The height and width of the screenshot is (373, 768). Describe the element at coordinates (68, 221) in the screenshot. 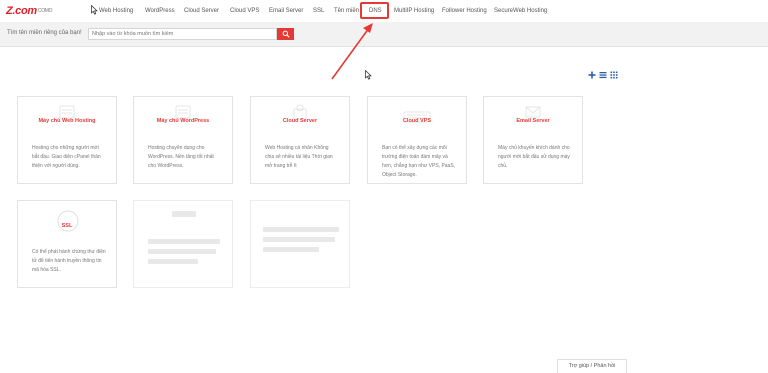

I see `ssl-badge-icon` at that location.